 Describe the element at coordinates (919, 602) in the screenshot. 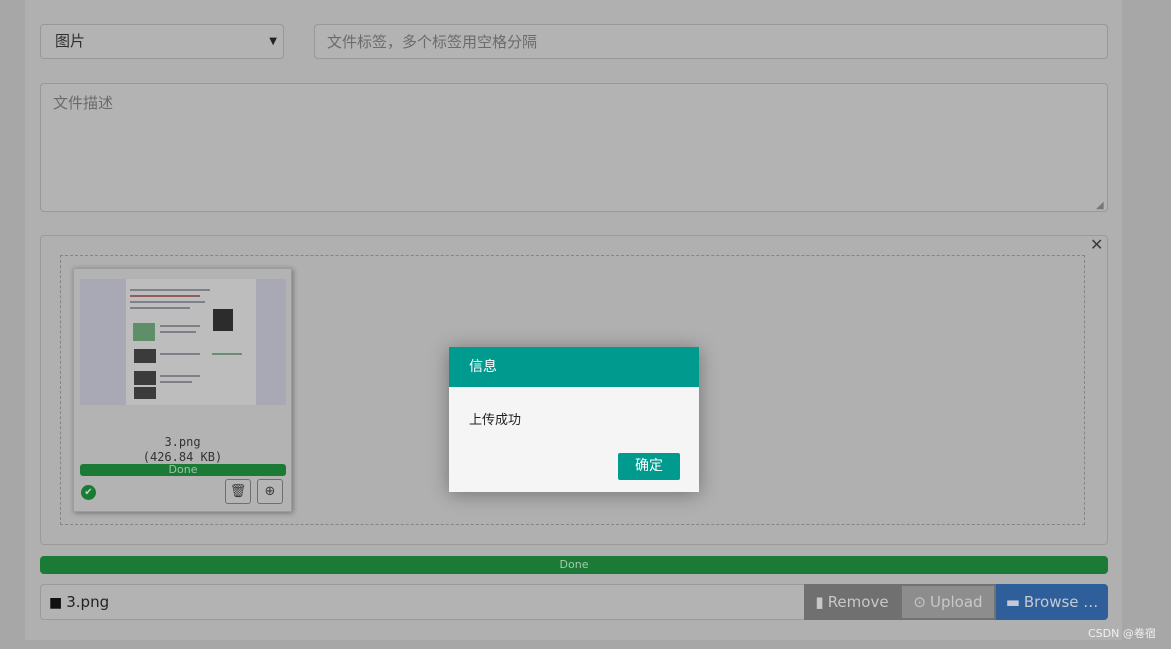

I see `upload-circle-icon: ⊙` at that location.